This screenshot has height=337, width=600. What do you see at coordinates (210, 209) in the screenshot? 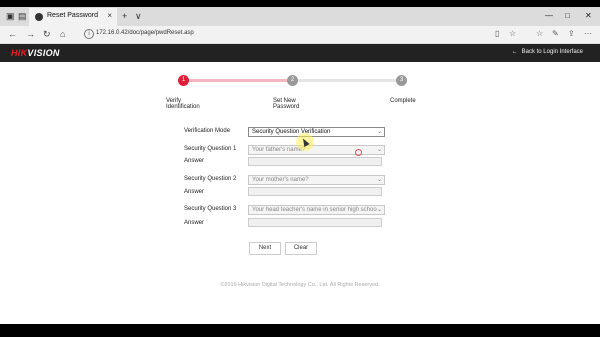
I see `security-question-3-label: Security Question 3` at bounding box center [210, 209].